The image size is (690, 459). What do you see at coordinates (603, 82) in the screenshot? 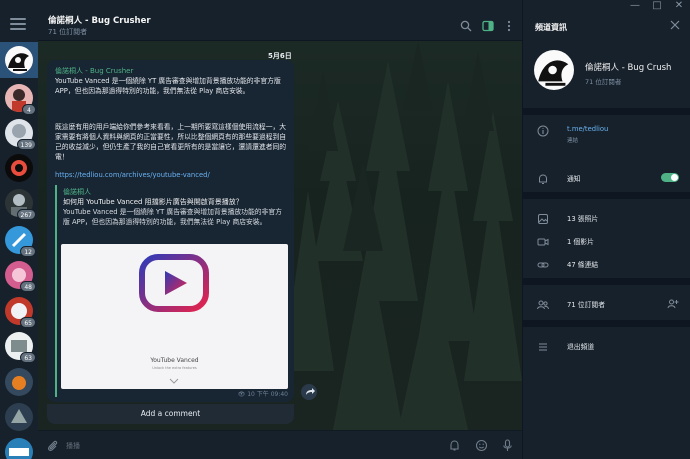
I see `channel-subscribers: 71 位訂閱者` at bounding box center [603, 82].